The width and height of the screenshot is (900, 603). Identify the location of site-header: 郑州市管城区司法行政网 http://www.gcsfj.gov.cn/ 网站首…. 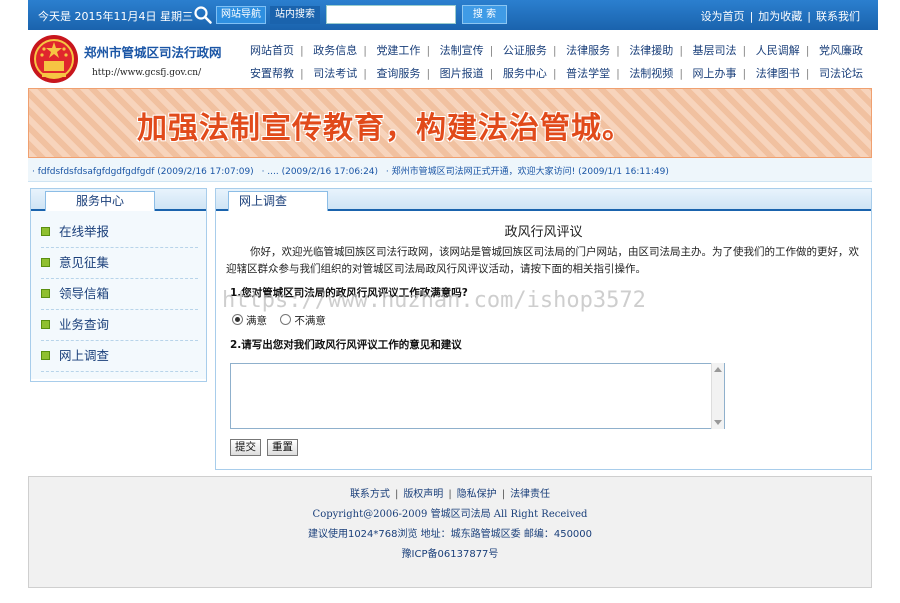
(453, 59).